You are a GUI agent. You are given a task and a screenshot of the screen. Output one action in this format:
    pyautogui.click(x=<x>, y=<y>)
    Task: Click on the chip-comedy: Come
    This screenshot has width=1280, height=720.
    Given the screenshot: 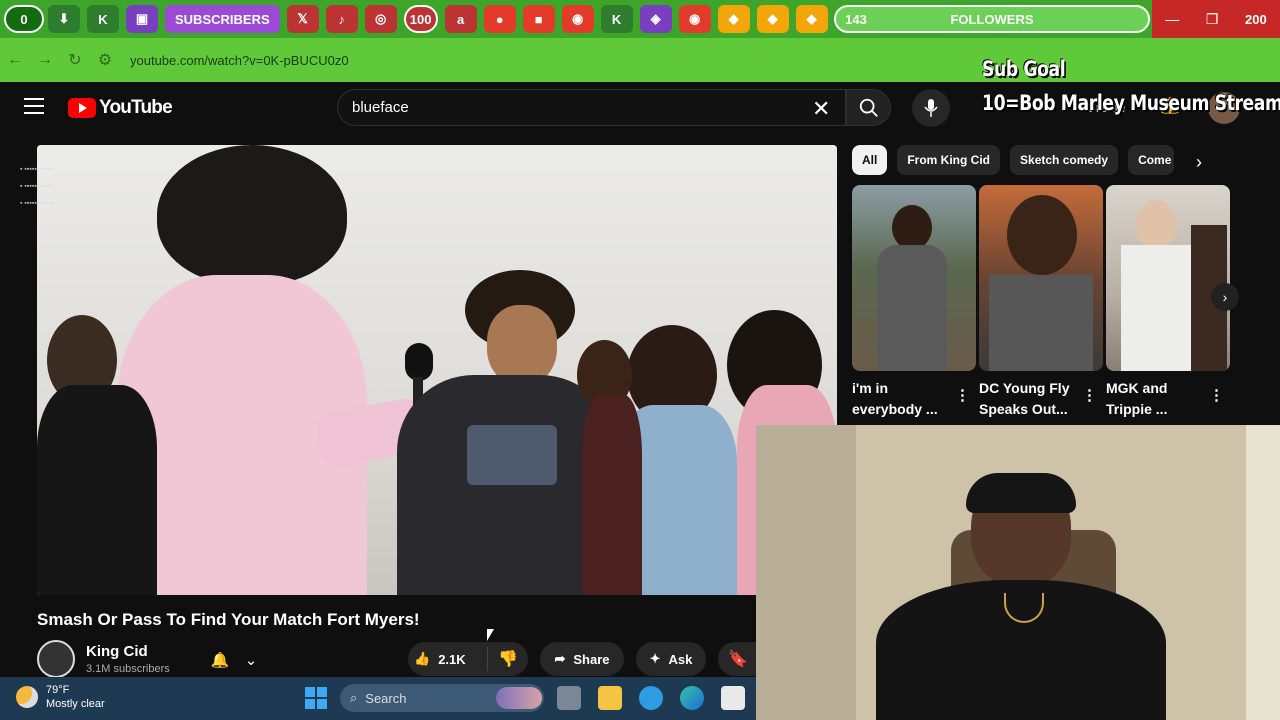 What is the action you would take?
    pyautogui.click(x=1151, y=160)
    